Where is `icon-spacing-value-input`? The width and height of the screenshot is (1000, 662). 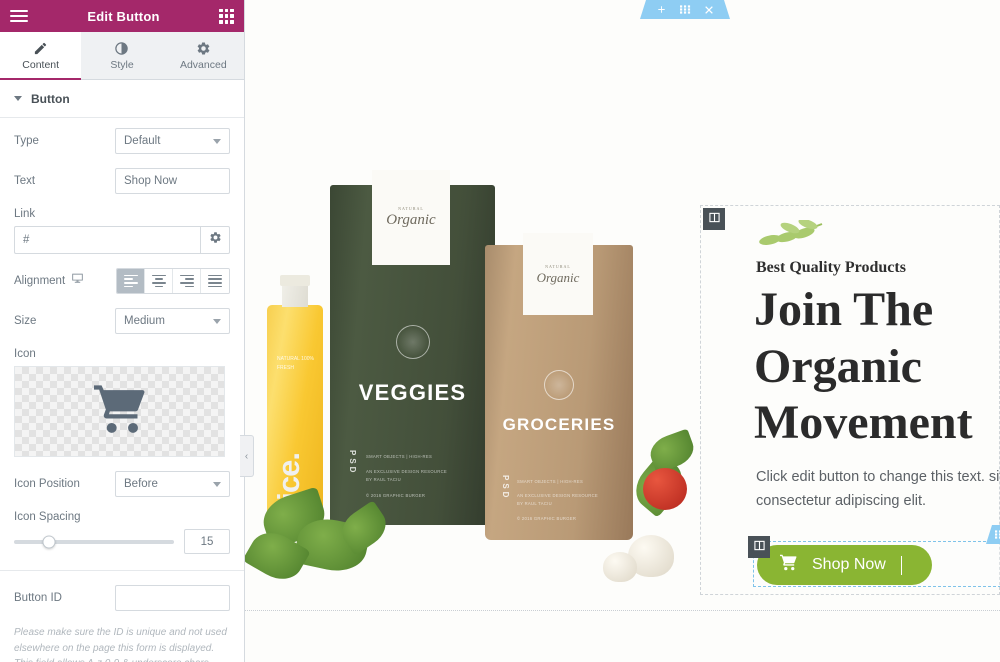 icon-spacing-value-input is located at coordinates (207, 541).